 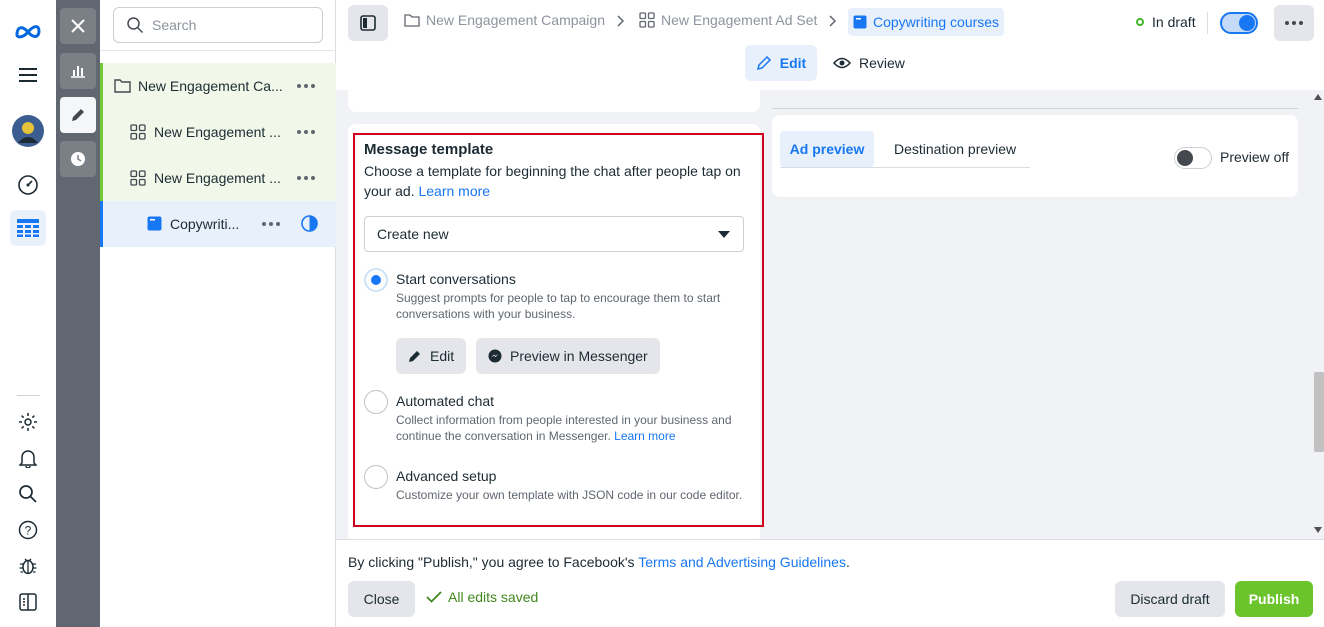 I want to click on scroll-down-icon, so click(x=1318, y=530).